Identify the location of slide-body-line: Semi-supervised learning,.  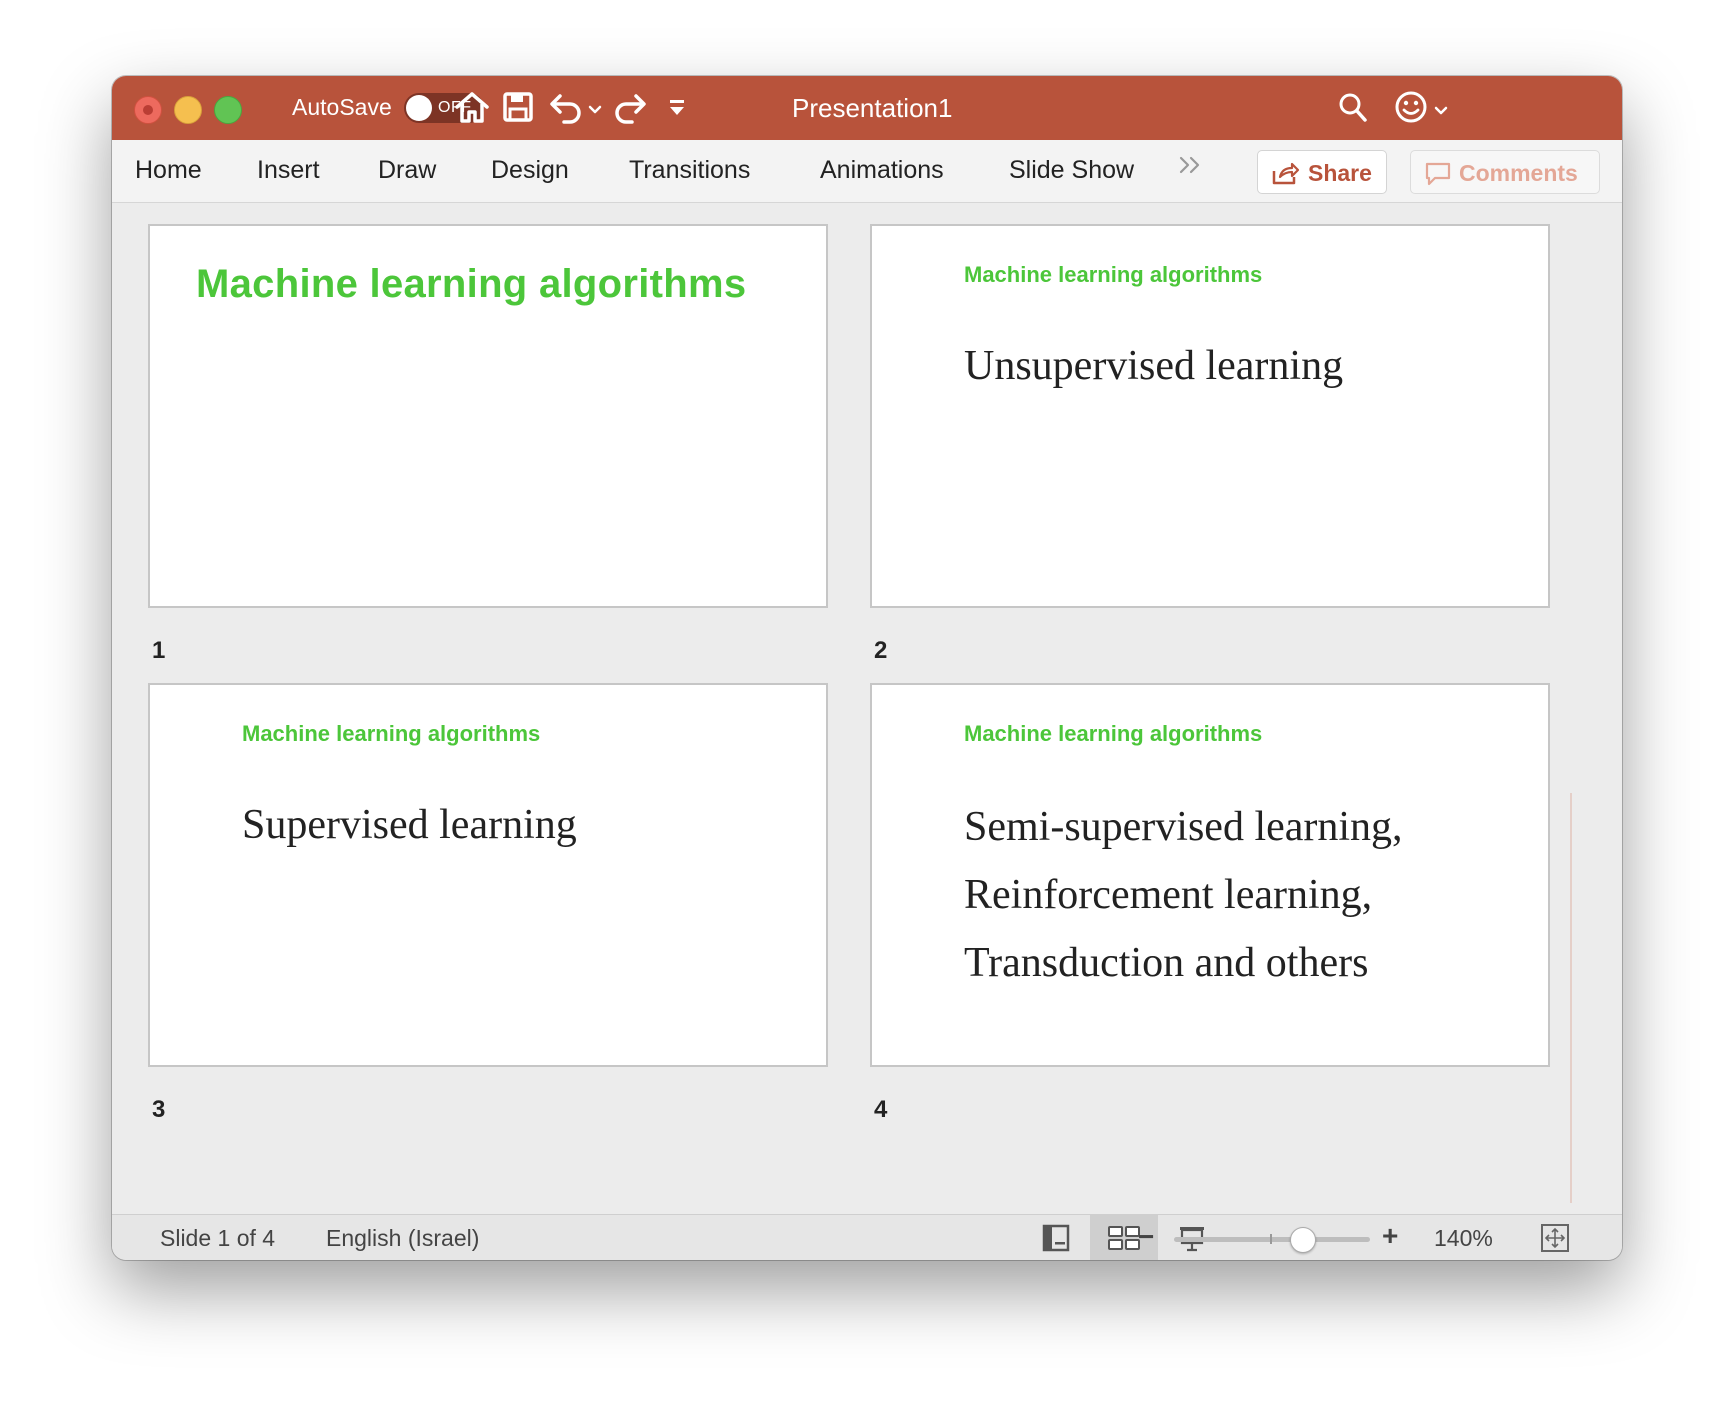
(1183, 827).